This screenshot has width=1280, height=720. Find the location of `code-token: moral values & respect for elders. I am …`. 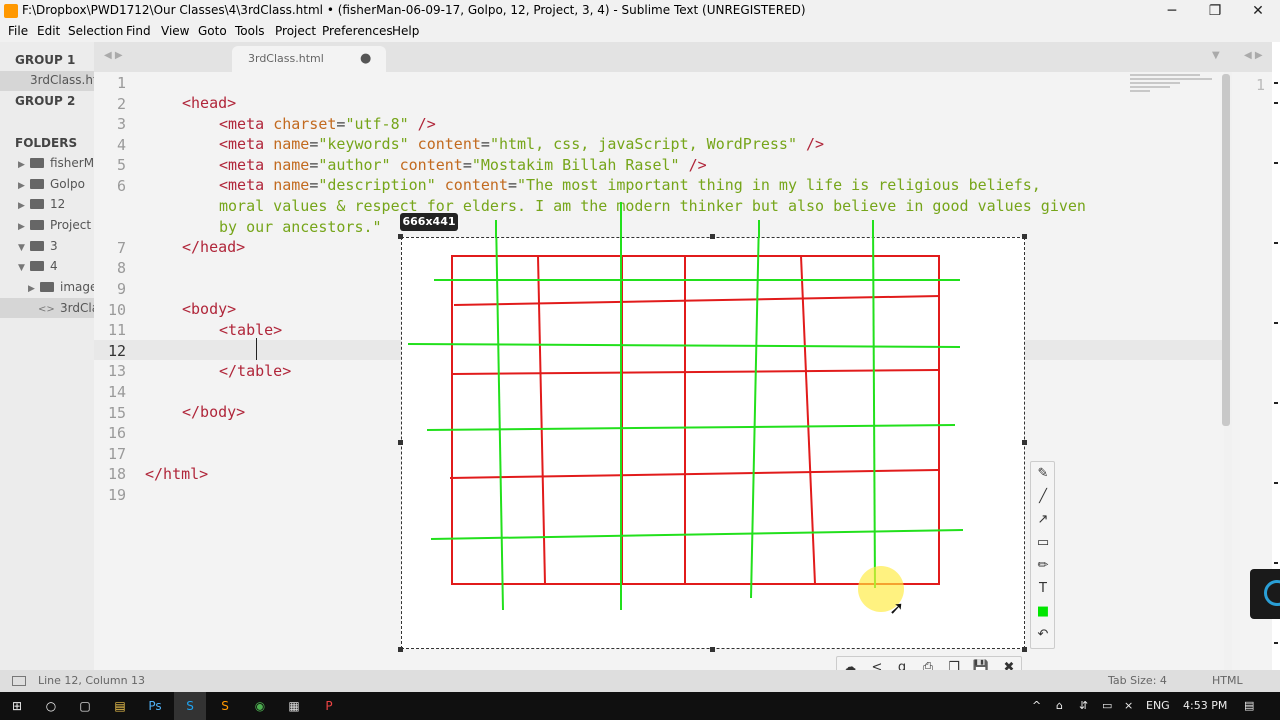

code-token: moral values & respect for elders. I am … is located at coordinates (652, 206).